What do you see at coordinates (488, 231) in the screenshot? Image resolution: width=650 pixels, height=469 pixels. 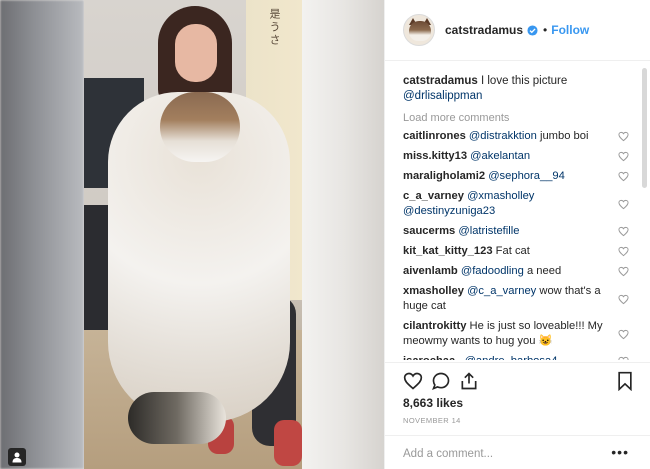 I see `comment-mention: @latristefille` at bounding box center [488, 231].